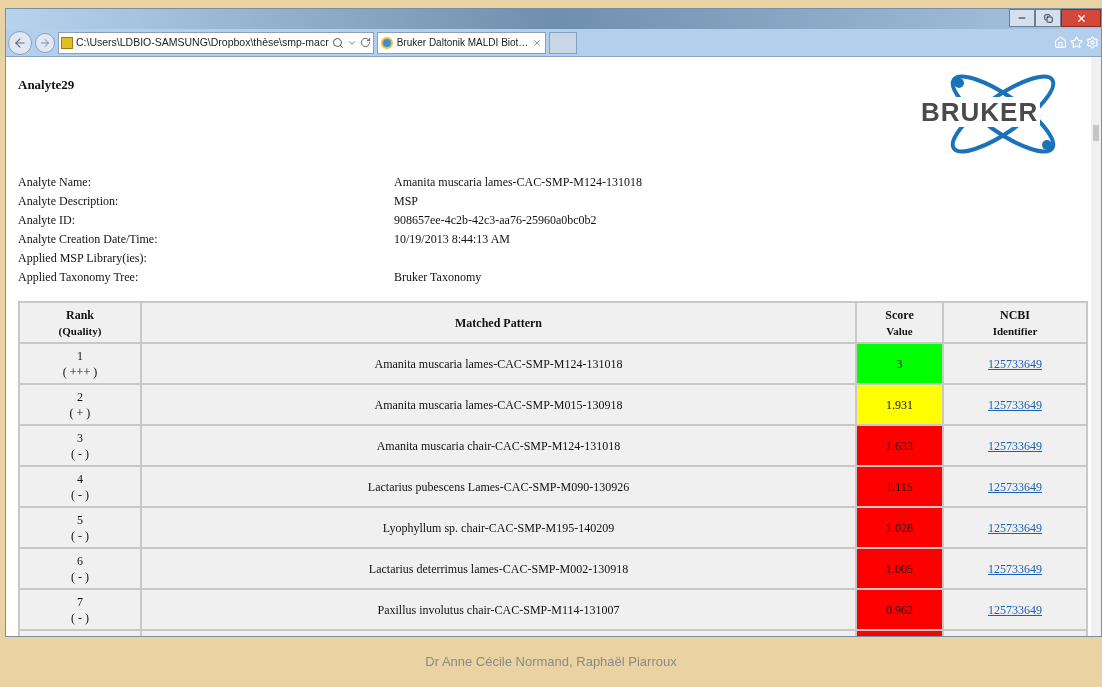 This screenshot has width=1102, height=687. What do you see at coordinates (406, 201) in the screenshot?
I see `field-value: MSP` at bounding box center [406, 201].